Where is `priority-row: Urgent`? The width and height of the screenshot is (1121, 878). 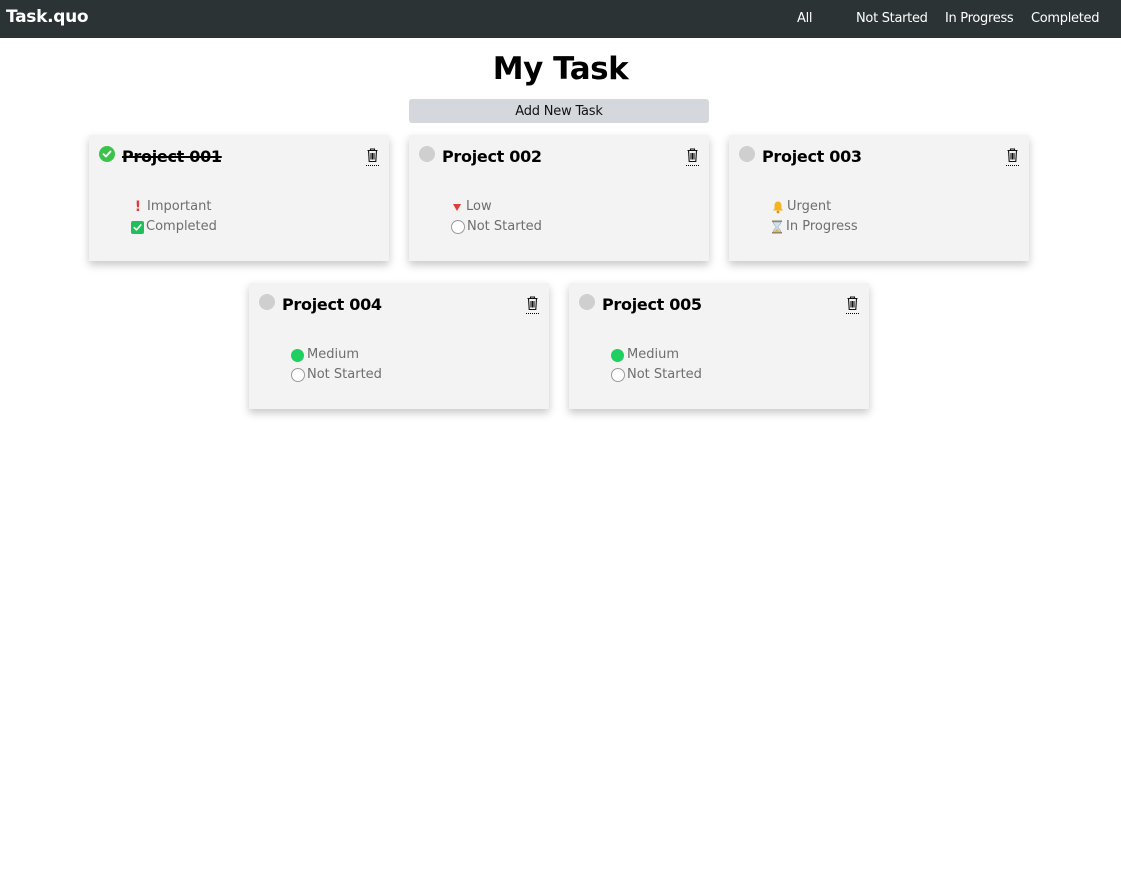 priority-row: Urgent is located at coordinates (814, 207).